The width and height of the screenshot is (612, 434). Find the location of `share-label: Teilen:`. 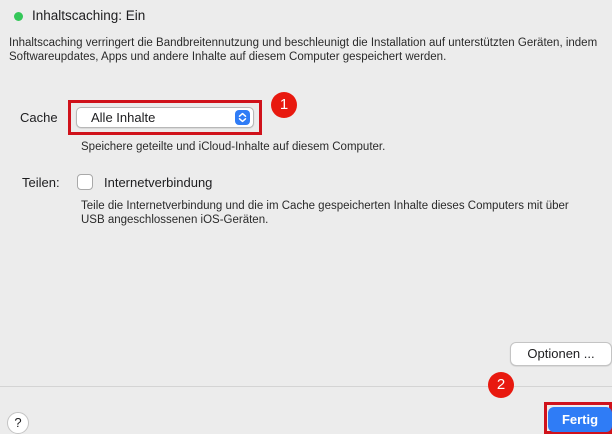

share-label: Teilen: is located at coordinates (41, 182).